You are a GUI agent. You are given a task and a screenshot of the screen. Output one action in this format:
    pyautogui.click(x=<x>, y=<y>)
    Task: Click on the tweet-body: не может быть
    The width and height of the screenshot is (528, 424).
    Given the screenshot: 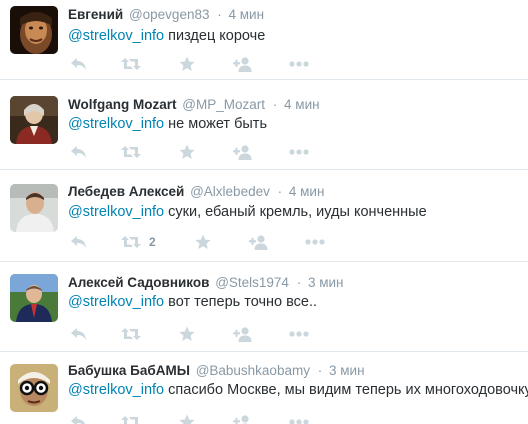 What is the action you would take?
    pyautogui.click(x=215, y=124)
    